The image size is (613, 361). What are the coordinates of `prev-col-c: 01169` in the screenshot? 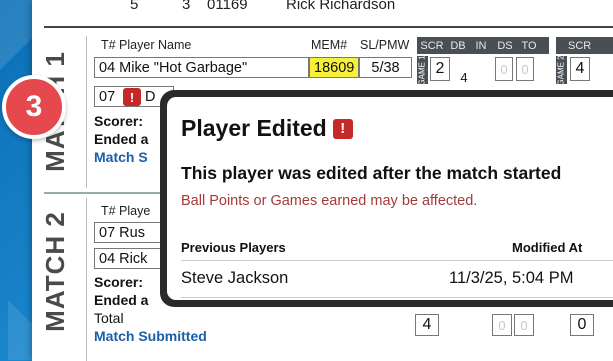 It's located at (227, 6).